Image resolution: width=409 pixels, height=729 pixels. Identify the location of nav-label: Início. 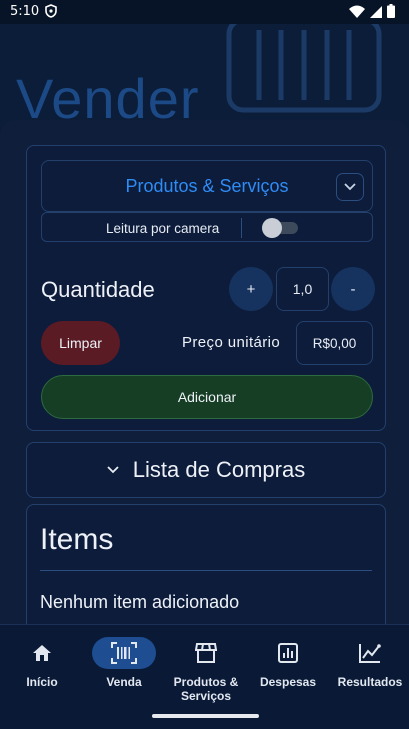
(42, 682).